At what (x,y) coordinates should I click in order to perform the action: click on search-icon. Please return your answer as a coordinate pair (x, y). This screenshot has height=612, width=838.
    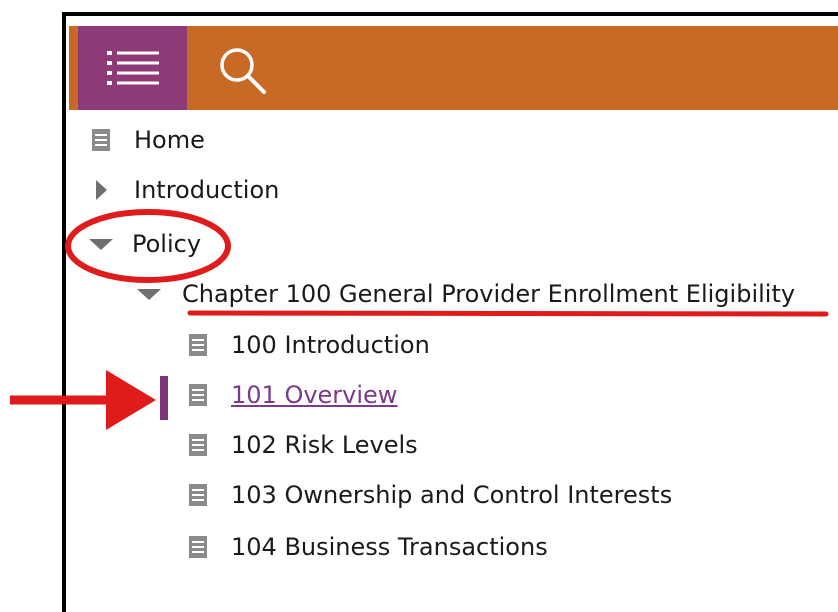
    Looking at the image, I should click on (243, 71).